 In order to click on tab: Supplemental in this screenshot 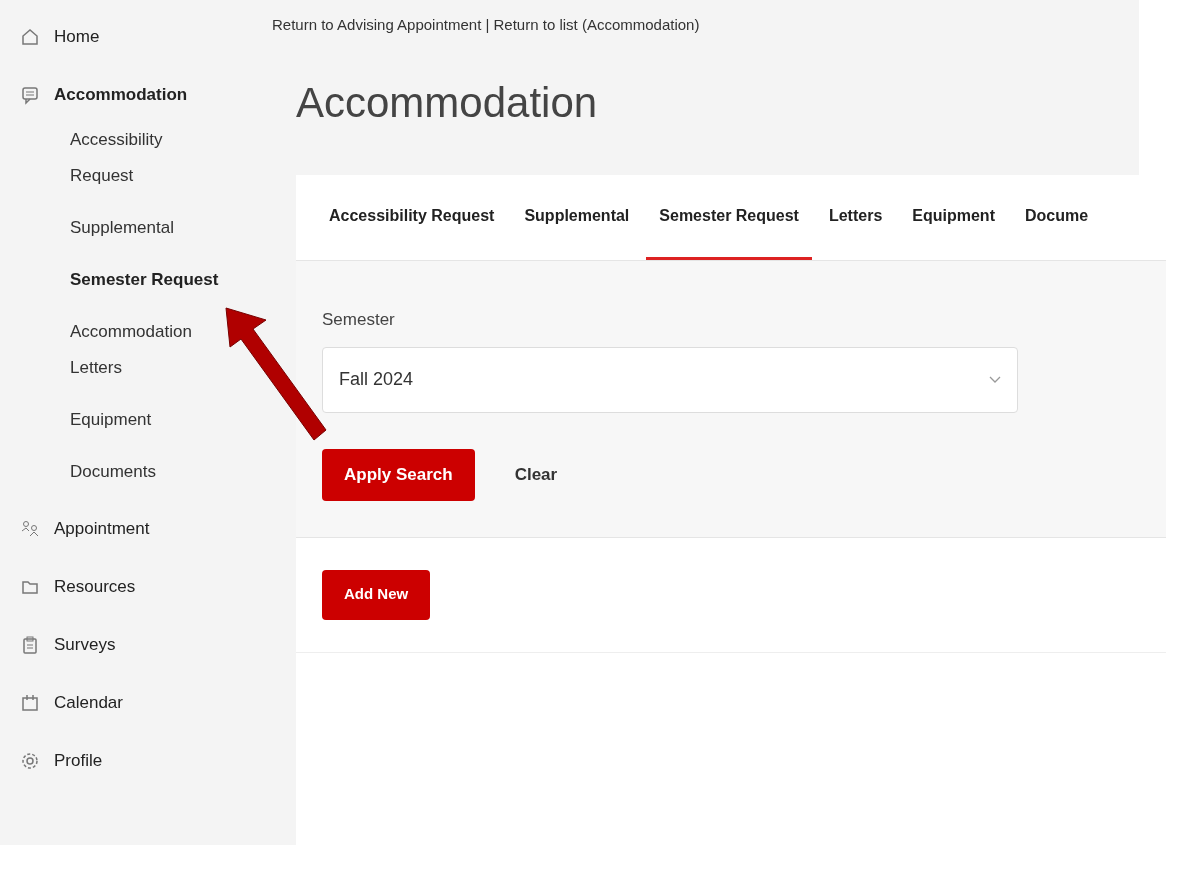, I will do `click(577, 217)`.